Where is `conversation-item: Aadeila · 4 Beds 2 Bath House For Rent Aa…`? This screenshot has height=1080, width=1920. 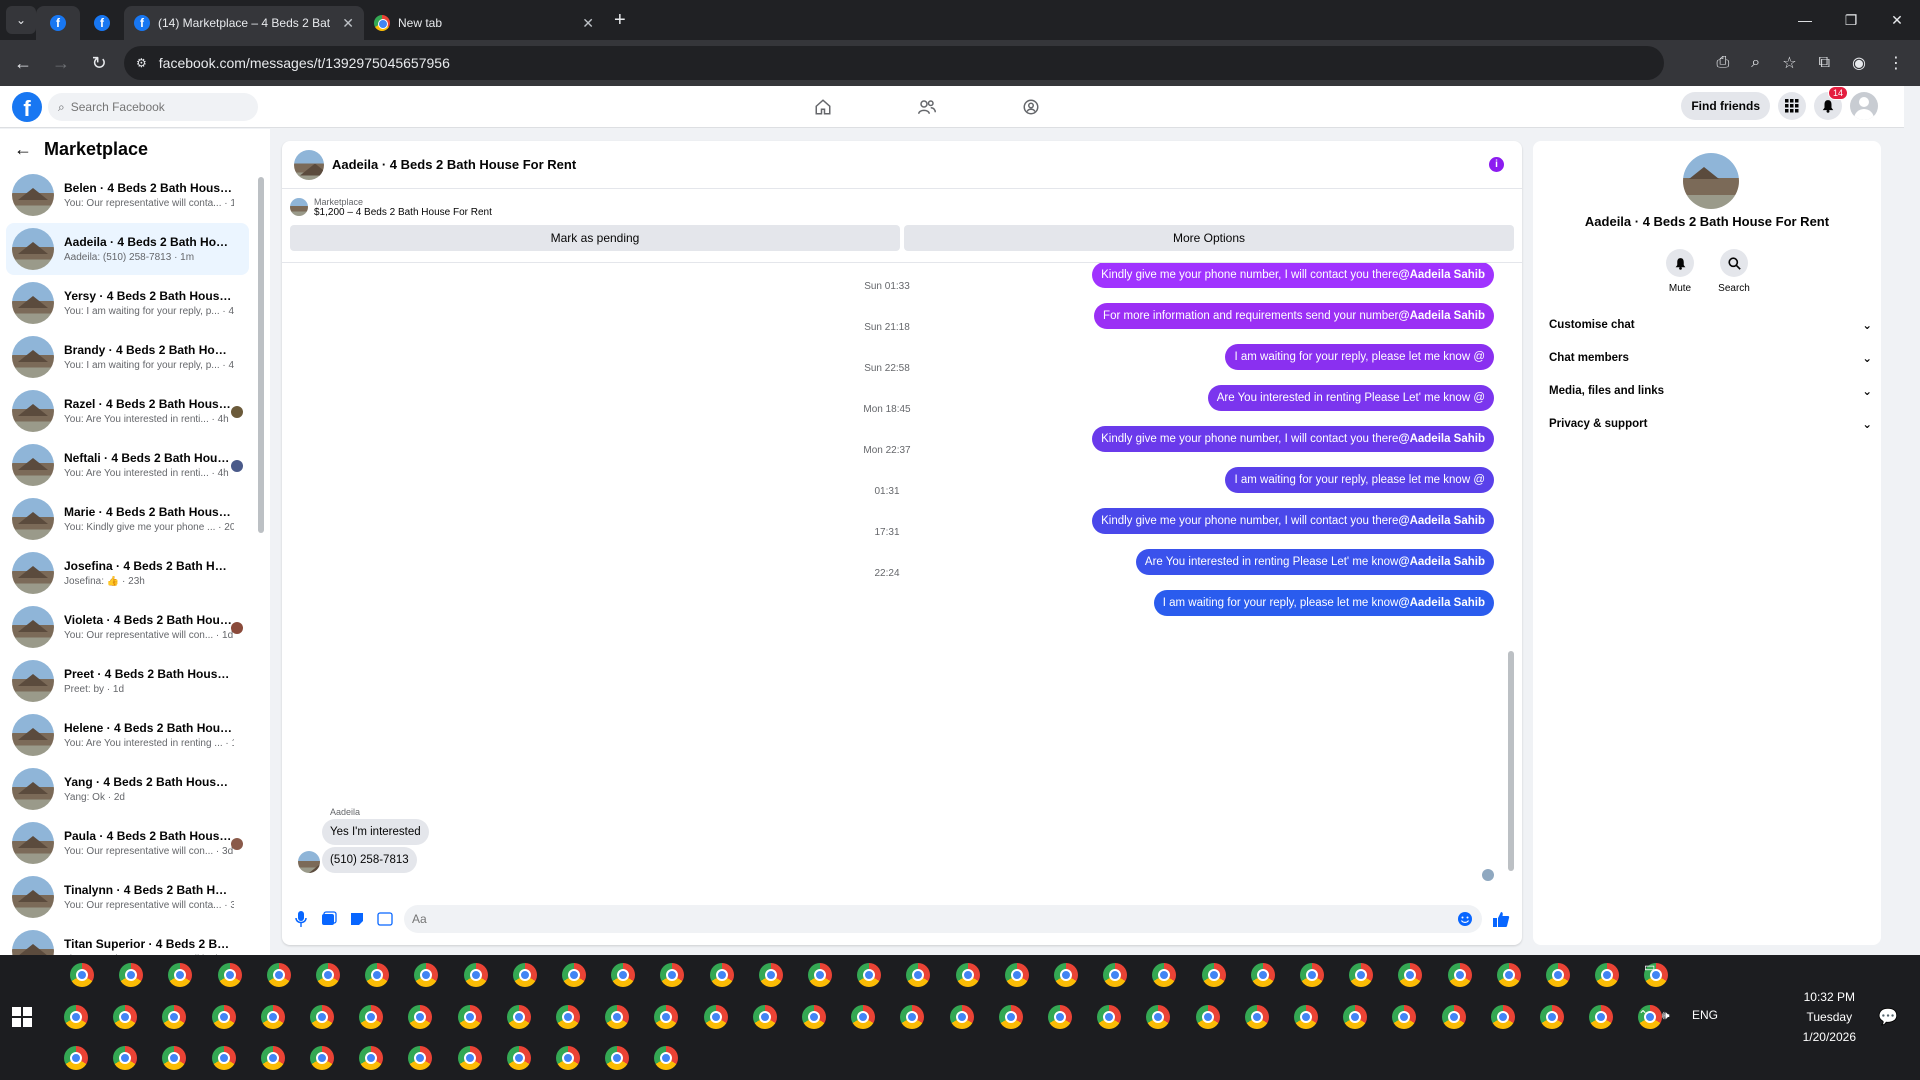
conversation-item: Aadeila · 4 Beds 2 Bath House For Rent Aa… is located at coordinates (127, 249).